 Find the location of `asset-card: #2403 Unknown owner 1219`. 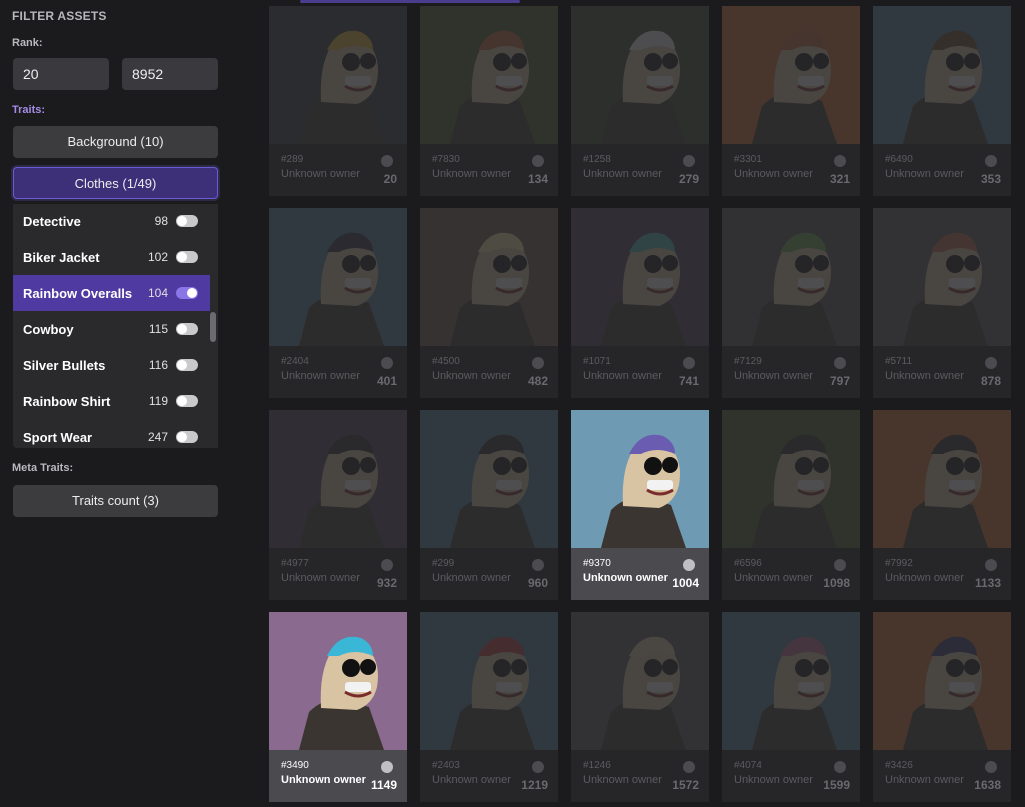

asset-card: #2403 Unknown owner 1219 is located at coordinates (489, 707).